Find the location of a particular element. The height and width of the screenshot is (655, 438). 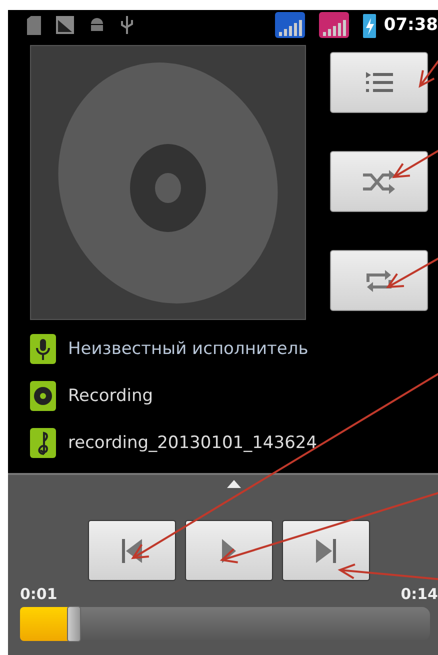

next-icon is located at coordinates (326, 551).